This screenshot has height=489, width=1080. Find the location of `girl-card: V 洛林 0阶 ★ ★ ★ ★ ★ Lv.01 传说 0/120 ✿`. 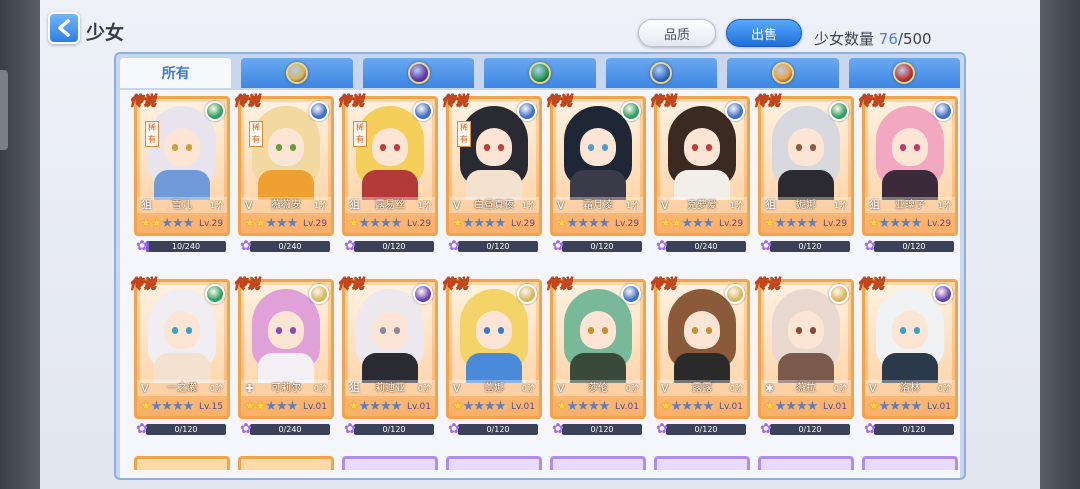

girl-card: V 洛林 0阶 ★ ★ ★ ★ ★ Lv.01 传说 0/120 ✿ is located at coordinates (908, 357).